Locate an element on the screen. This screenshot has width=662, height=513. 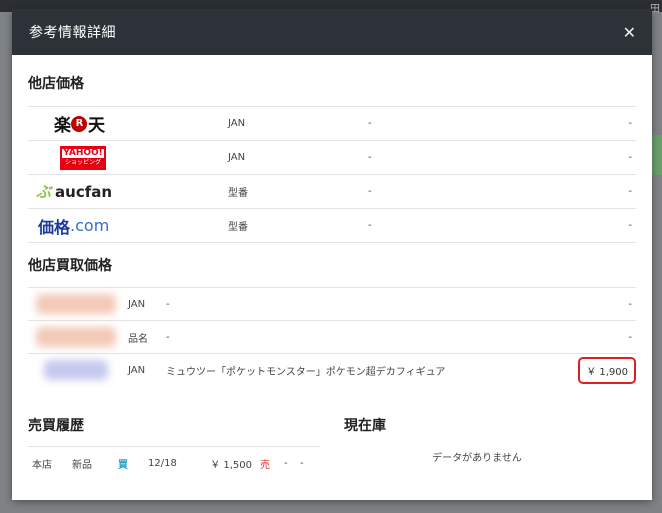
table-row: 本店 新品 買 12/18 ￥ 1,500 売 - - is located at coordinates (174, 463).